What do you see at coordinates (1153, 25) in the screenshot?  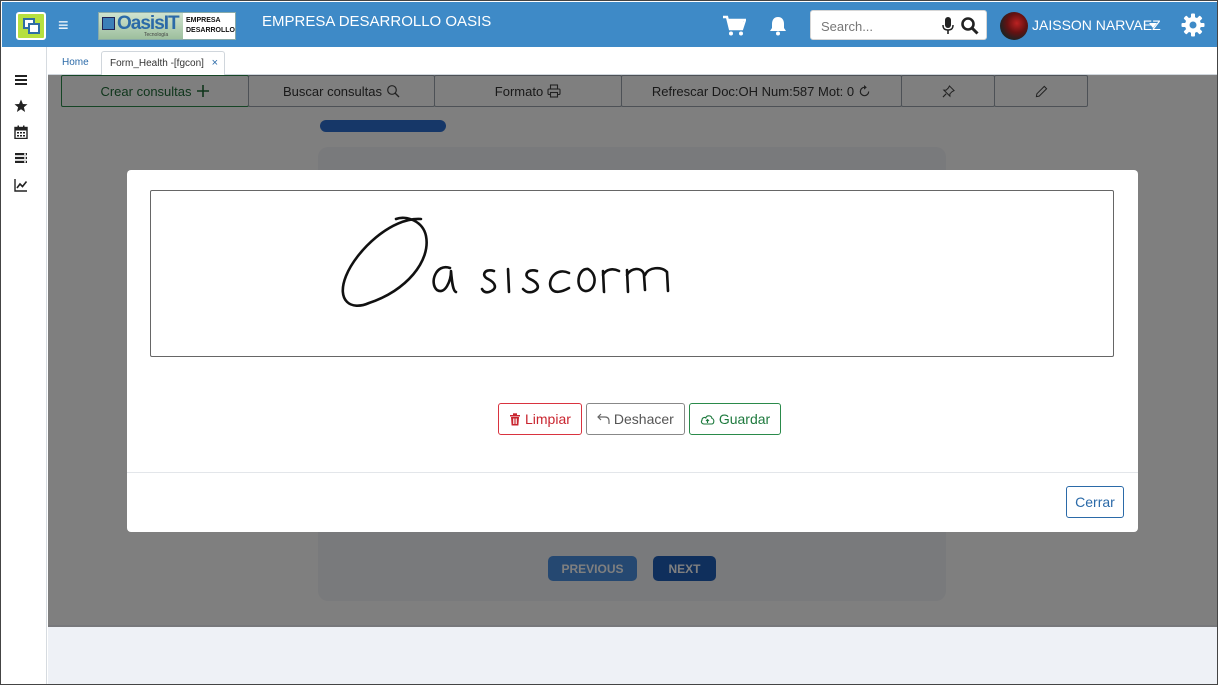 I see `caret-down-icon` at bounding box center [1153, 25].